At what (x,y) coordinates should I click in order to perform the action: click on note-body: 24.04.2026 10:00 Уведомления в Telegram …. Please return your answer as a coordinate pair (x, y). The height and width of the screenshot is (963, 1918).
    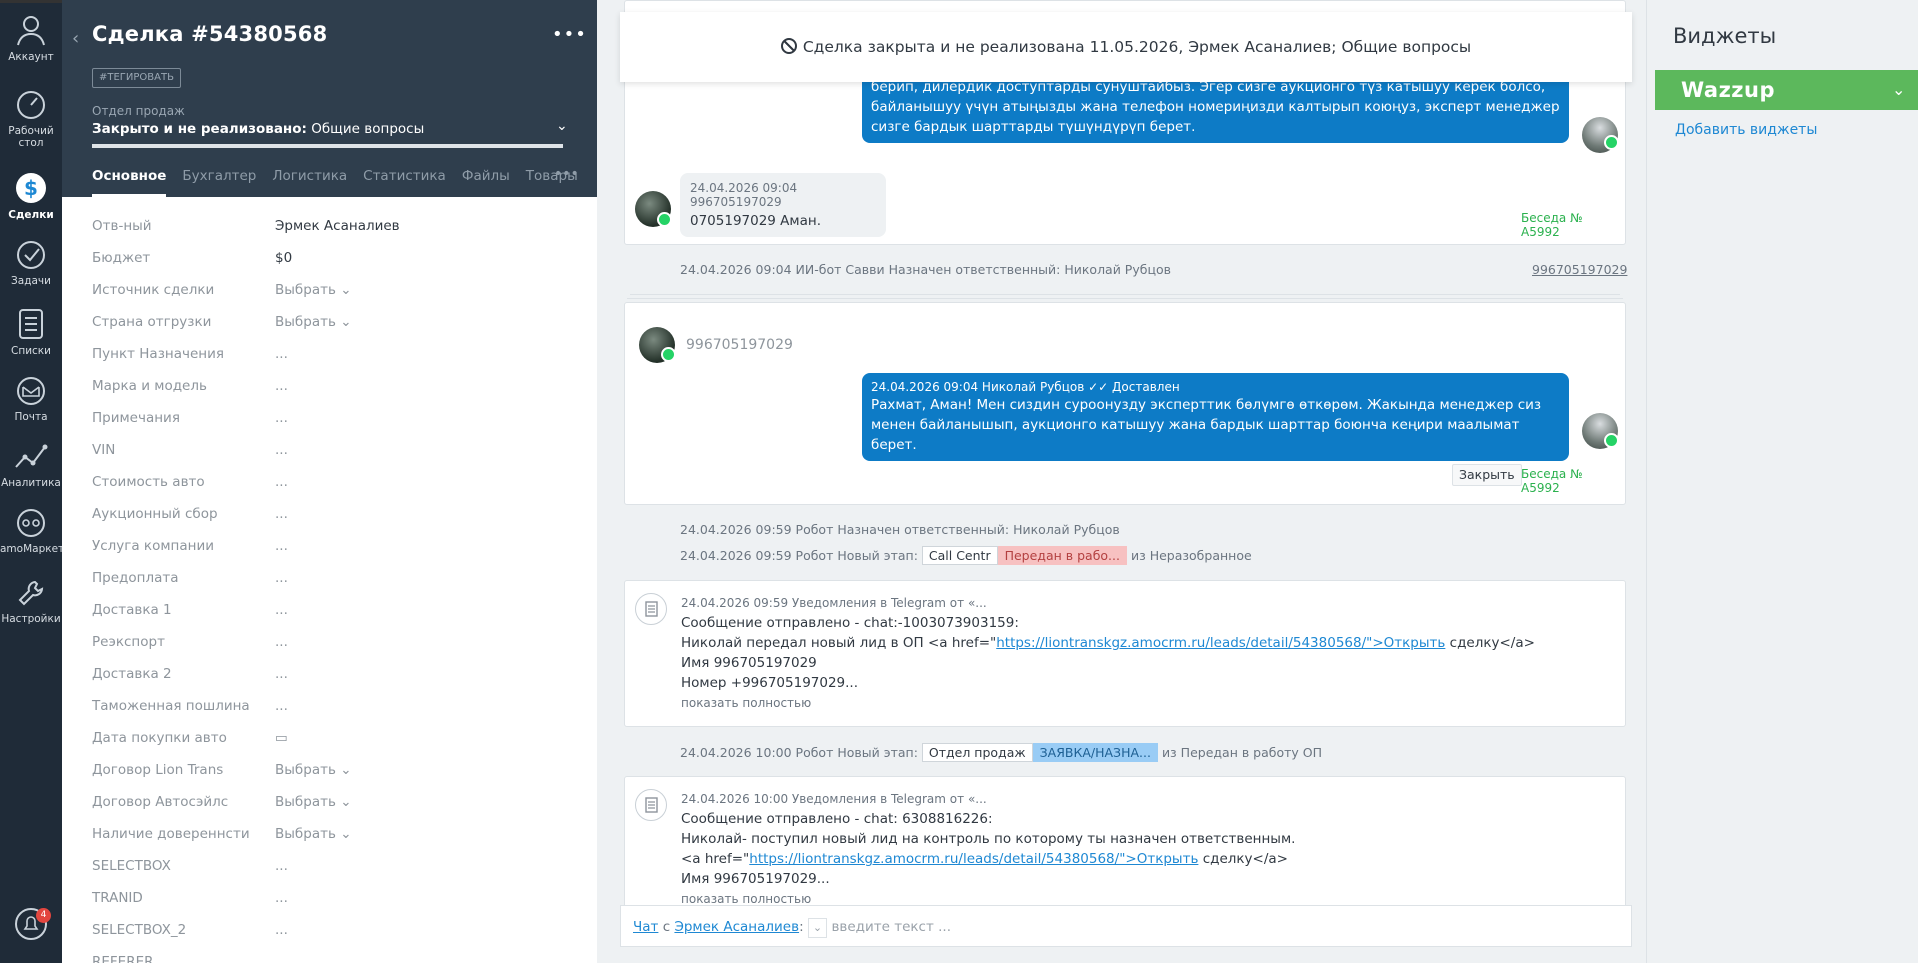
    Looking at the image, I should click on (1146, 849).